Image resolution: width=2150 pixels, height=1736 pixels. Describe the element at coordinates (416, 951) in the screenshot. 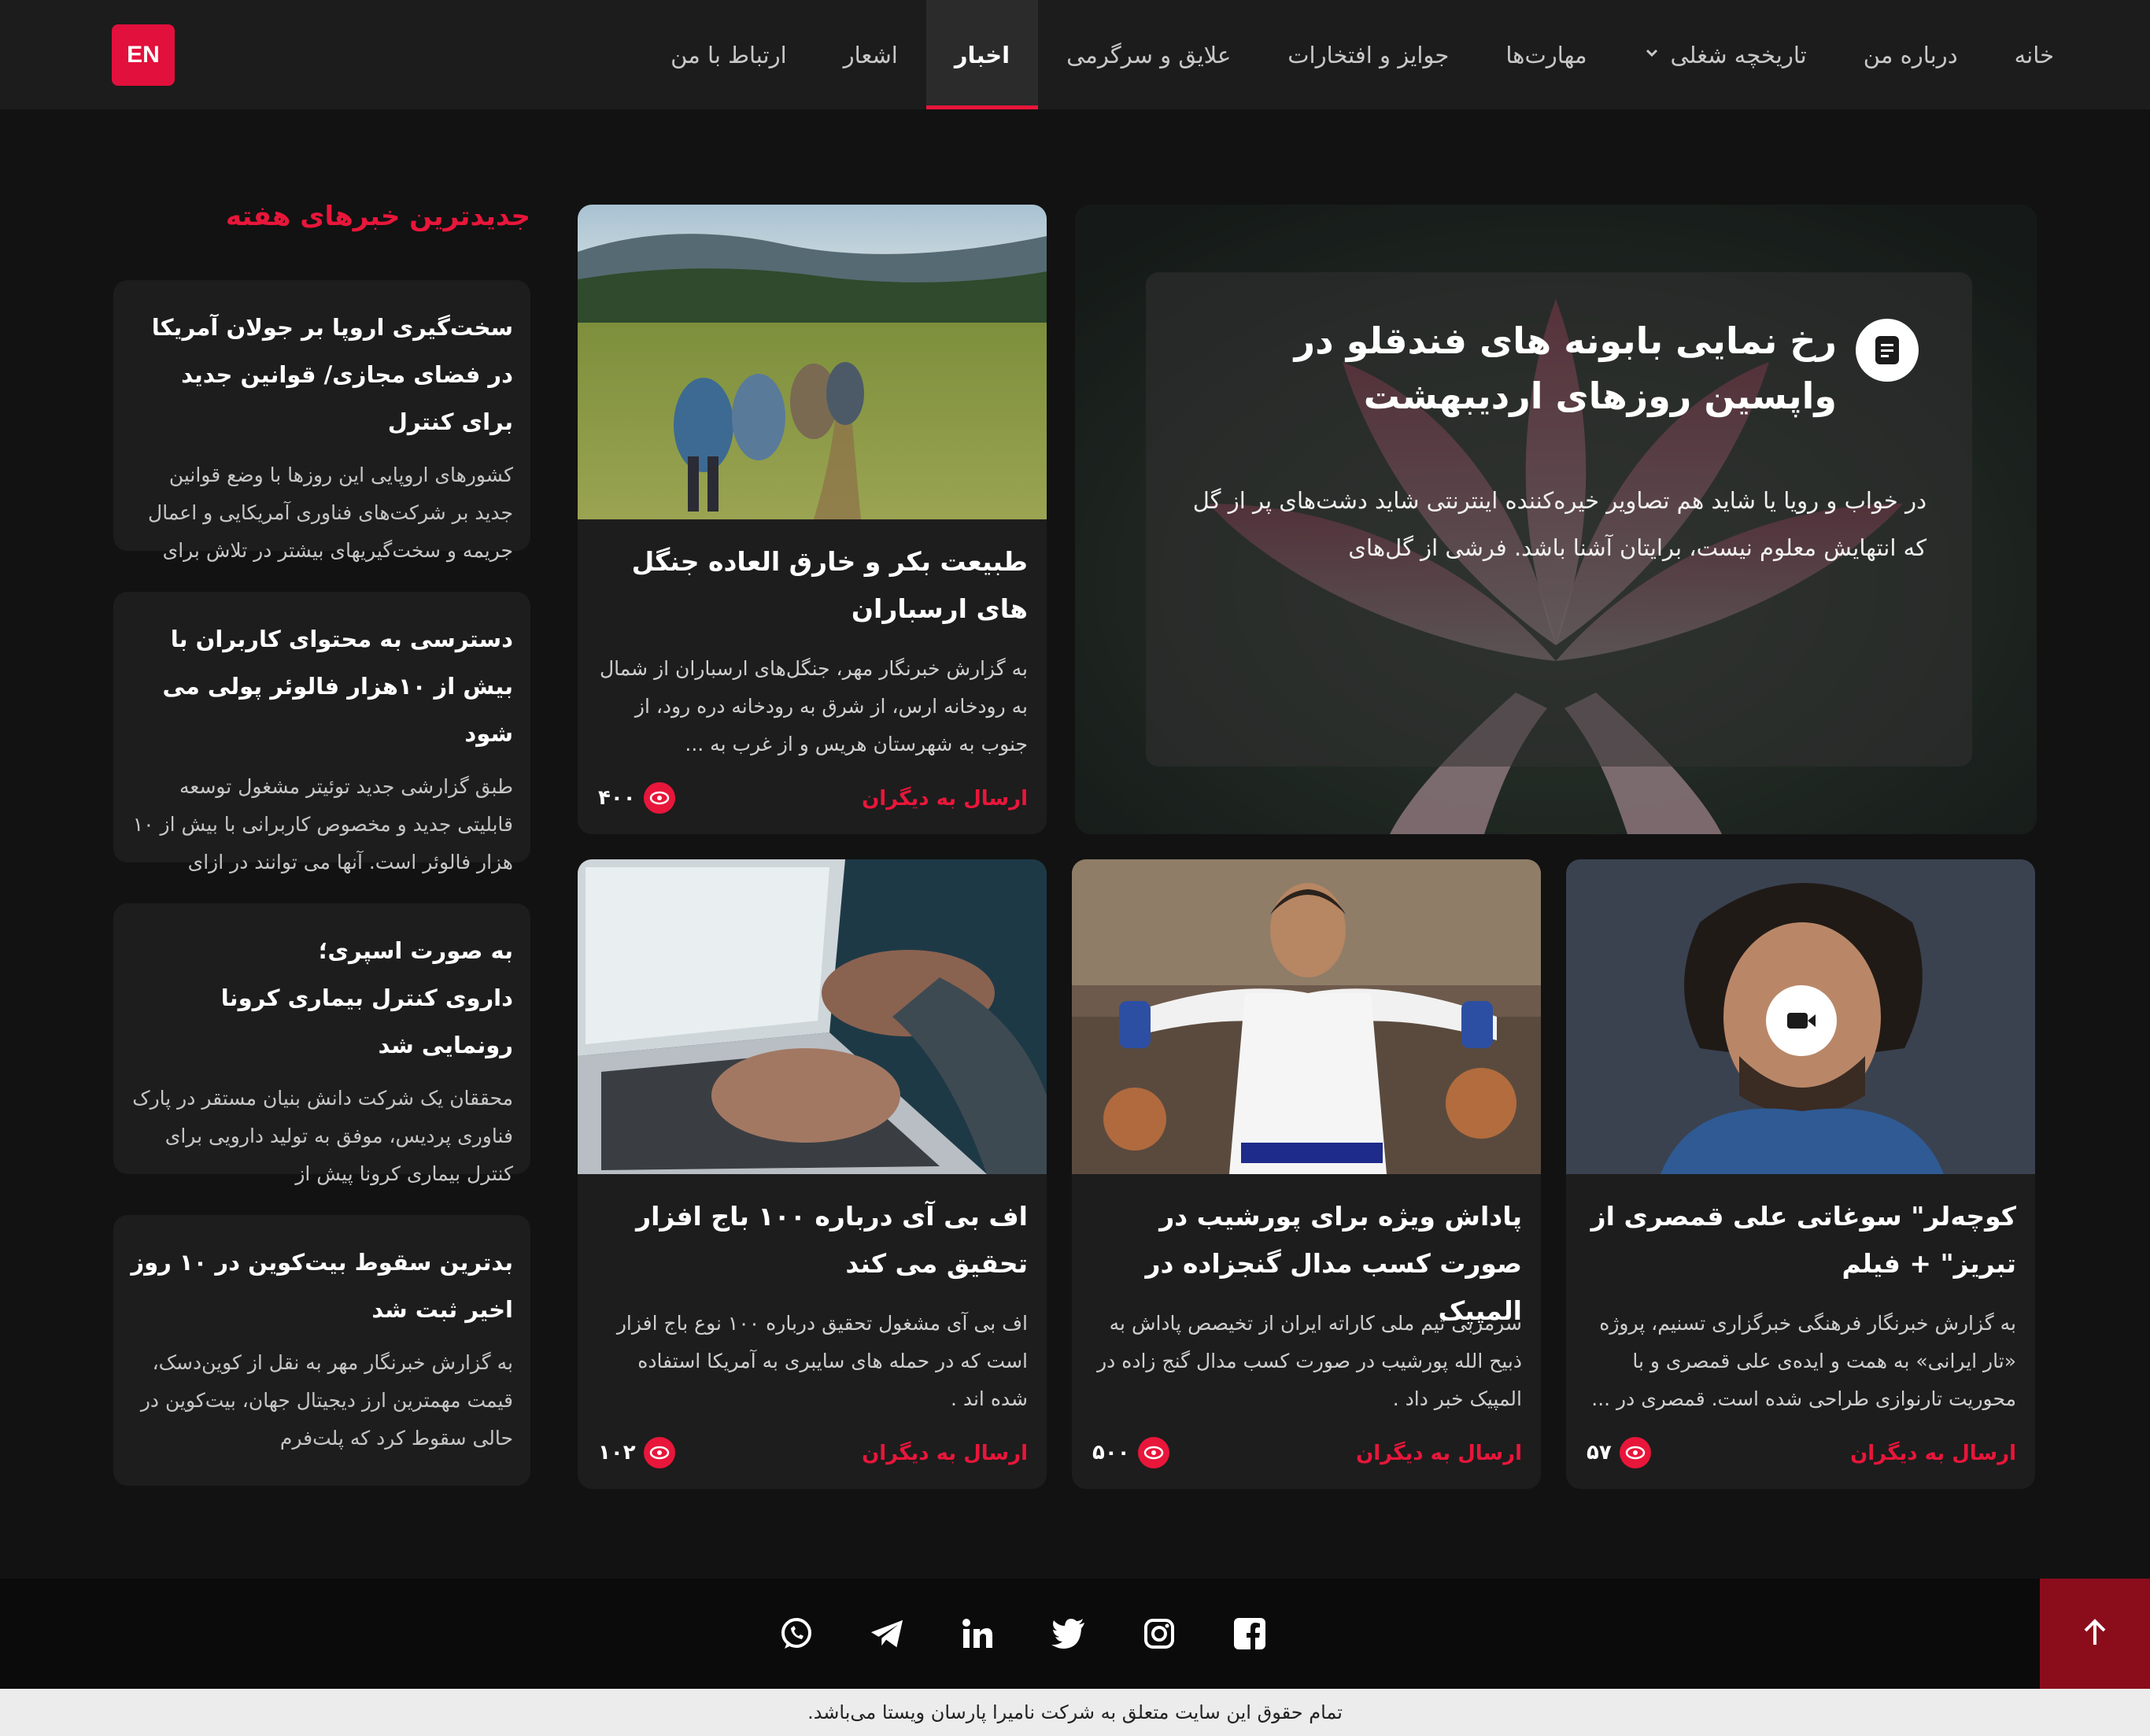

I see `sidebar-news-title-line: به صورت اسپری؛` at that location.